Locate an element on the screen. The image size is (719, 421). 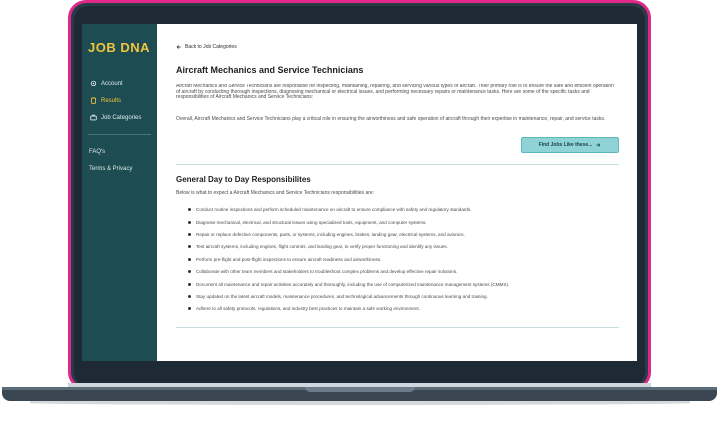
sidebar-item-label: Job Categories is located at coordinates (121, 117).